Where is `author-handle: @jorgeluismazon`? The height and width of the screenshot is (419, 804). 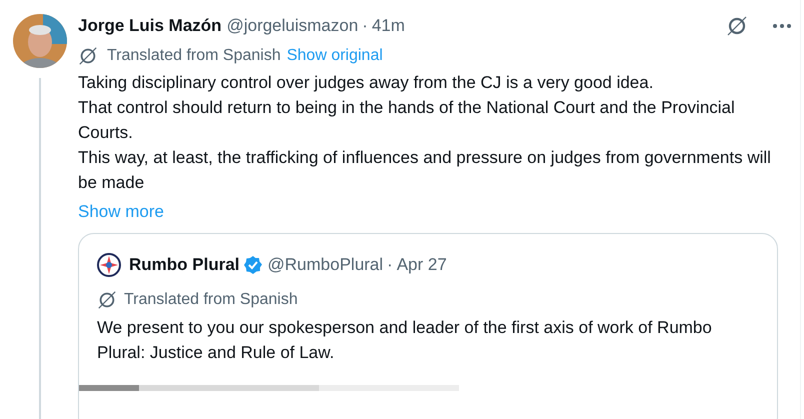
author-handle: @jorgeluismazon is located at coordinates (292, 26).